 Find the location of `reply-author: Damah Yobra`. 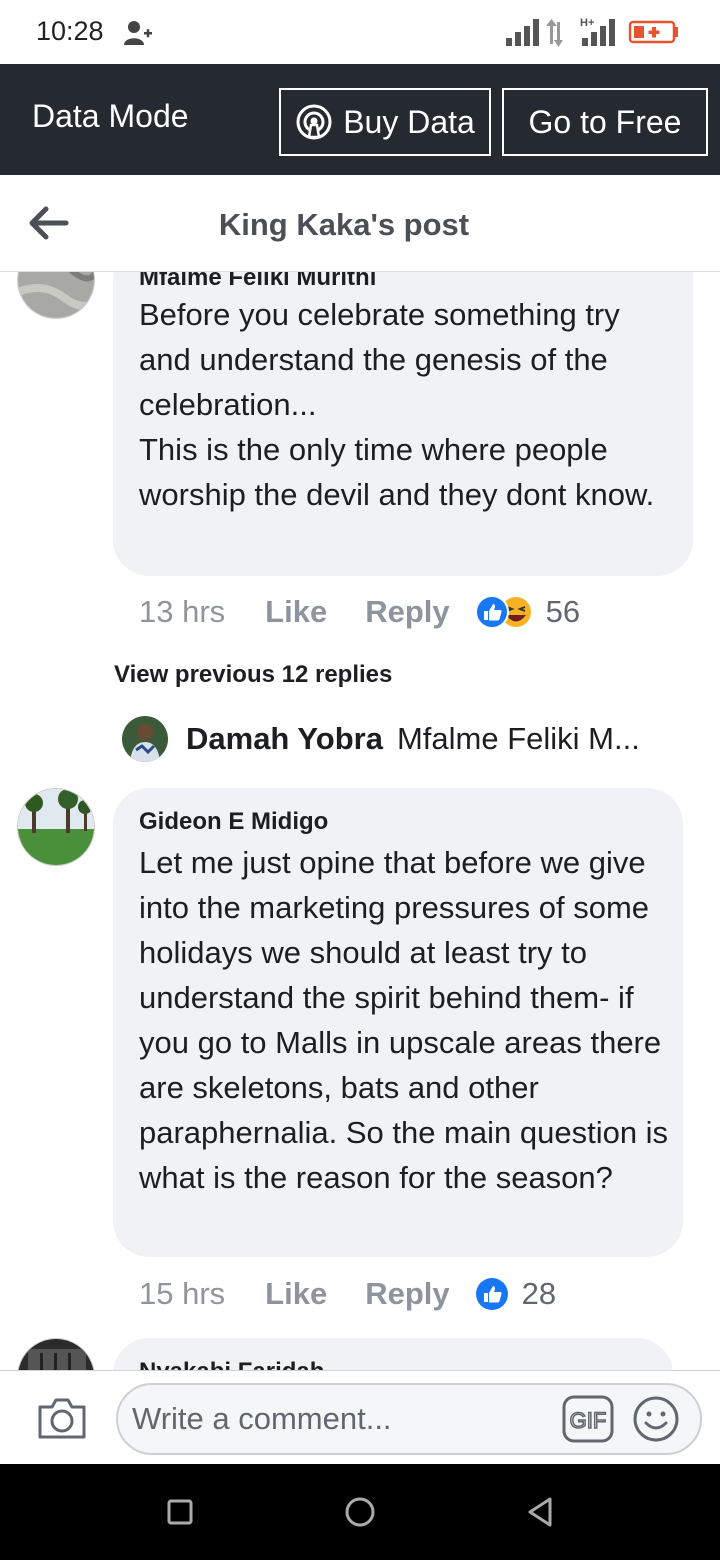

reply-author: Damah Yobra is located at coordinates (284, 739).